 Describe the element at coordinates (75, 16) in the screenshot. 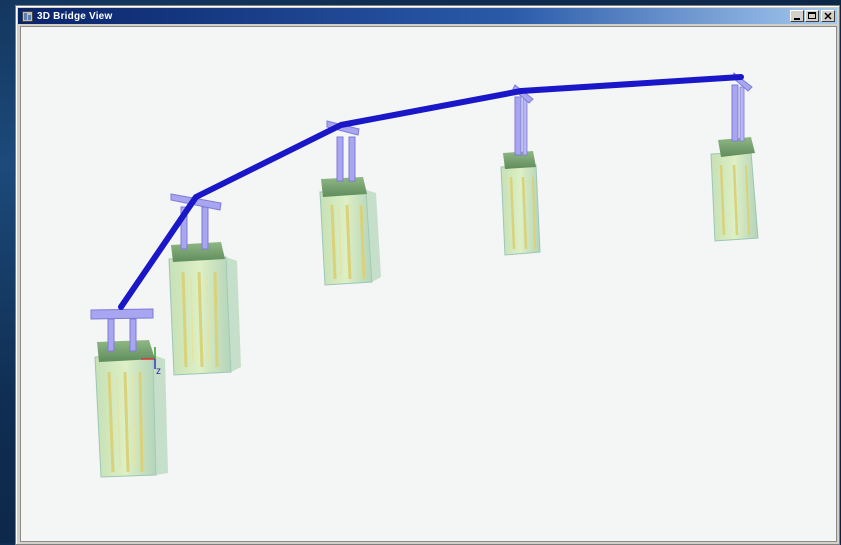

I see `window-title: 3D Bridge View` at that location.